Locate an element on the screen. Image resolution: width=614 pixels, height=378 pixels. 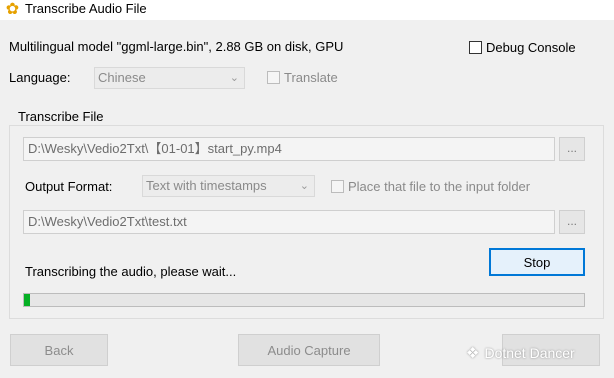
language-label: Language: is located at coordinates (40, 77).